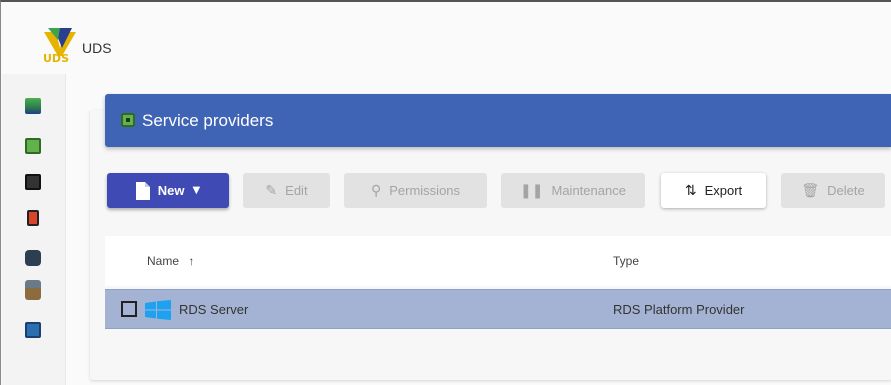 This screenshot has height=385, width=891. I want to click on permissions-button: ⚲ Permissions, so click(415, 190).